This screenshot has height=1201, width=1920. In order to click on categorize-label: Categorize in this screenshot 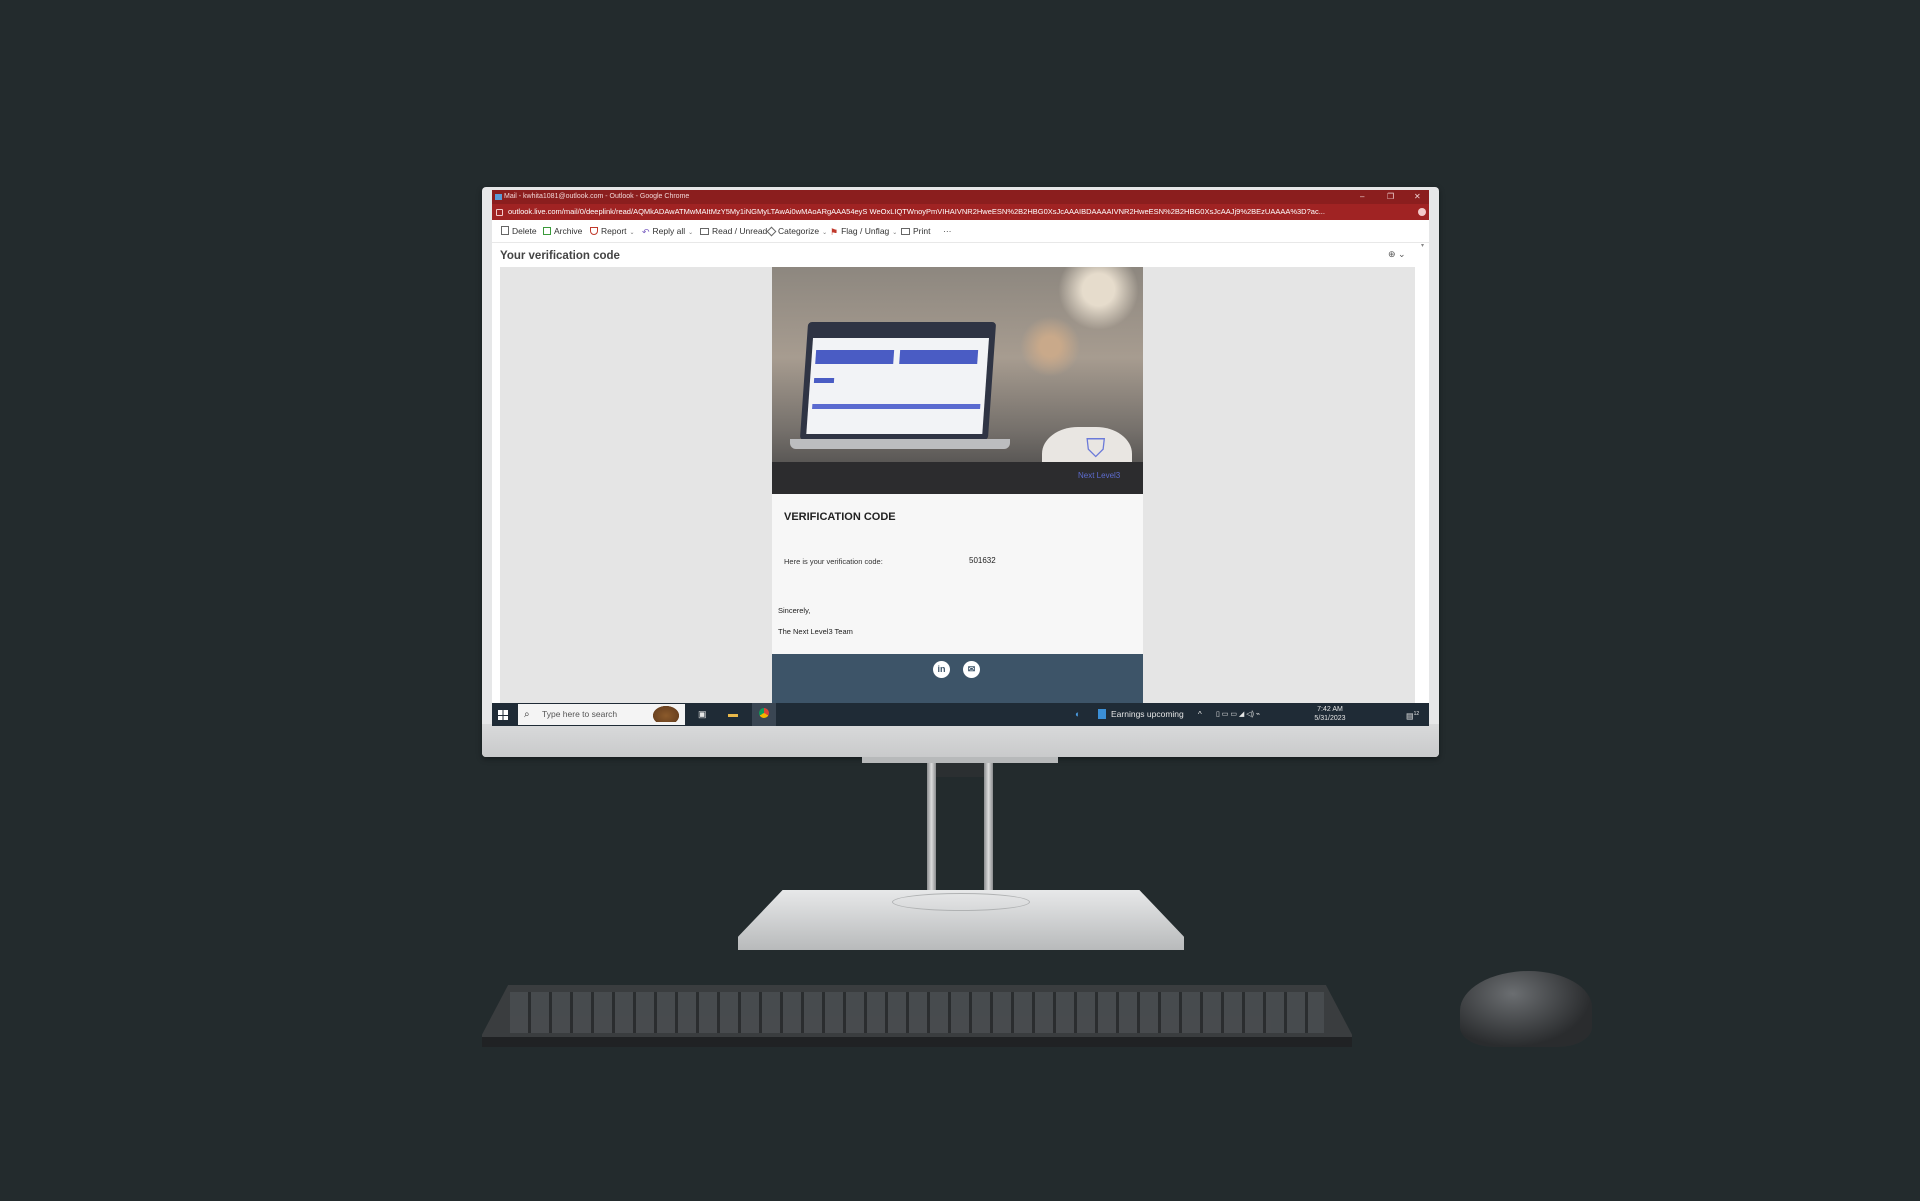, I will do `click(799, 231)`.